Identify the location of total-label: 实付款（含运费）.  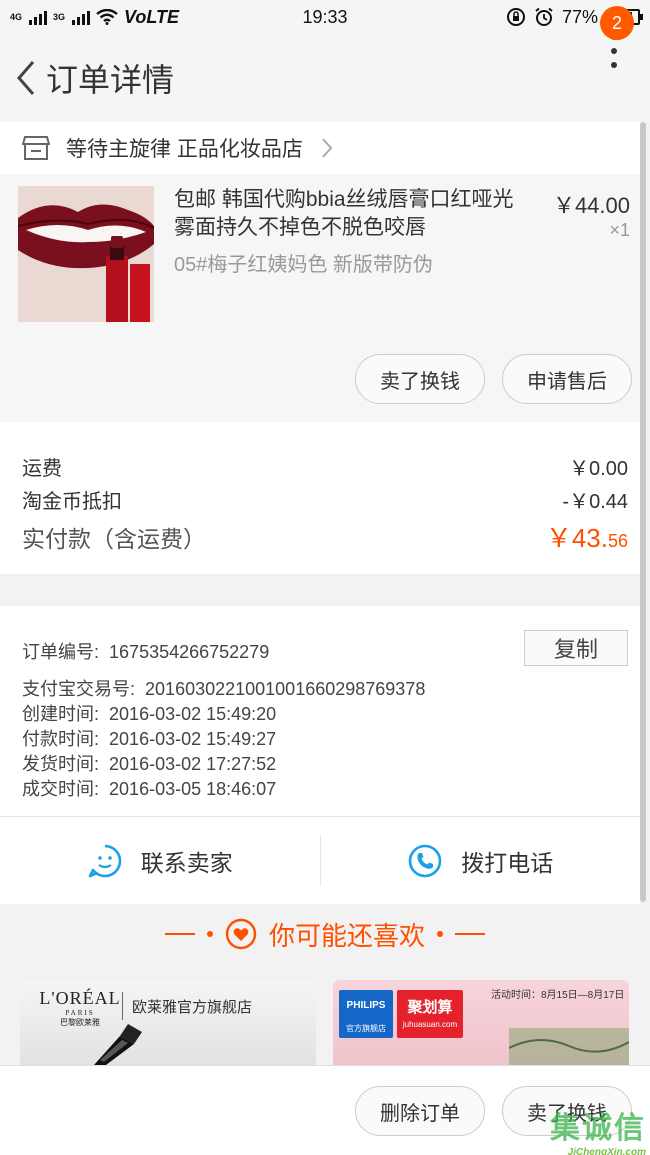
(114, 538).